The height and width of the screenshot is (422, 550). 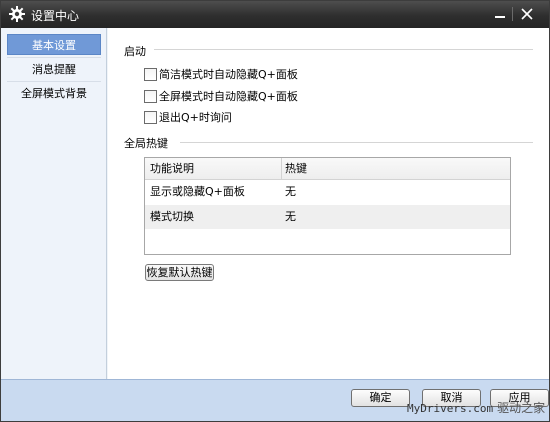 I want to click on column-divider, so click(x=281, y=169).